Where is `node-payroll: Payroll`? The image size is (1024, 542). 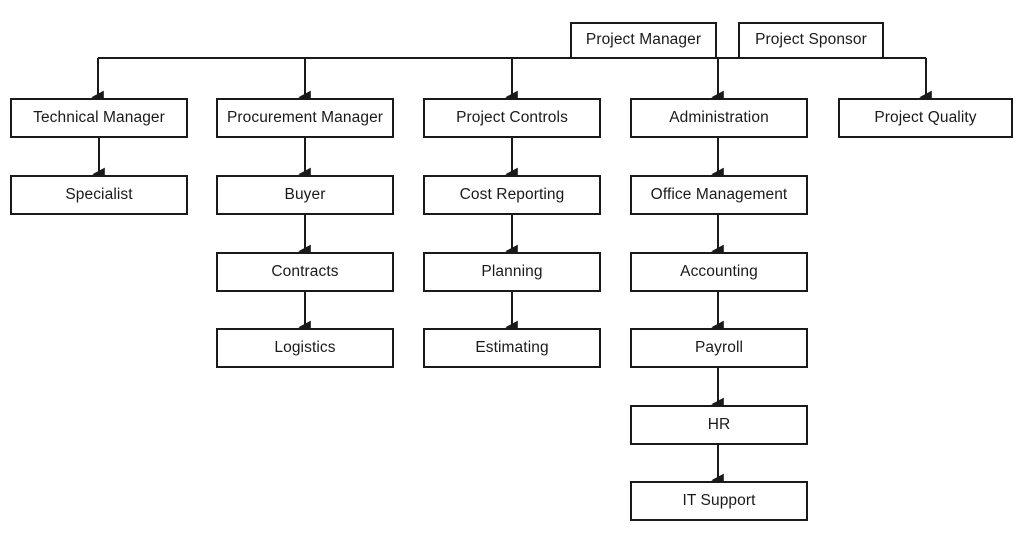
node-payroll: Payroll is located at coordinates (719, 348).